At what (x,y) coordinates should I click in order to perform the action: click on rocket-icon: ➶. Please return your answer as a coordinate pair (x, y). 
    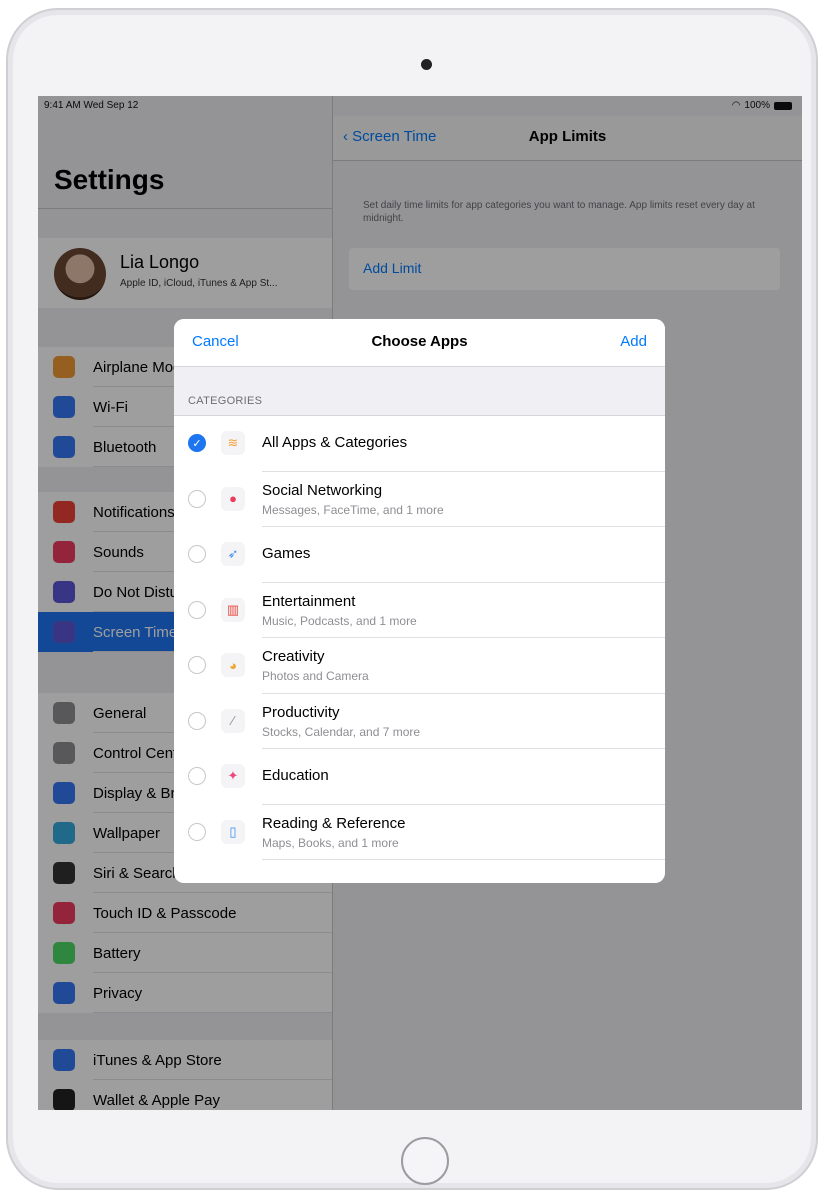
    Looking at the image, I should click on (233, 554).